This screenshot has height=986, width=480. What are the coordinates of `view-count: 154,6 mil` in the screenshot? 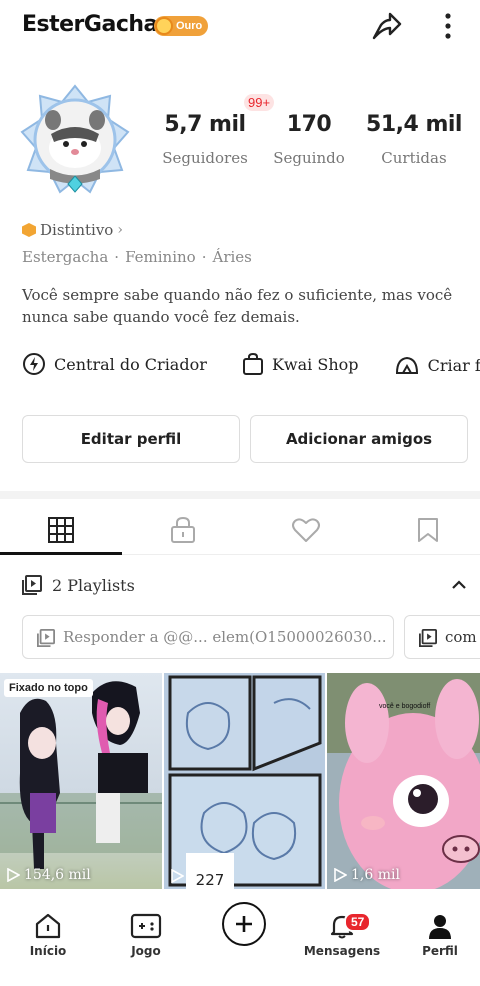 It's located at (48, 875).